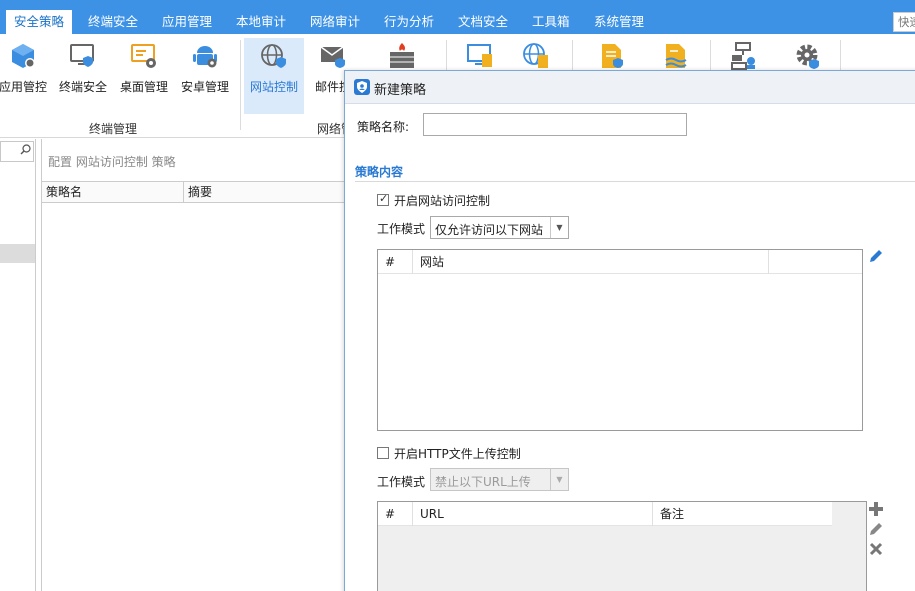 The height and width of the screenshot is (591, 915). I want to click on gear-icon, so click(808, 56).